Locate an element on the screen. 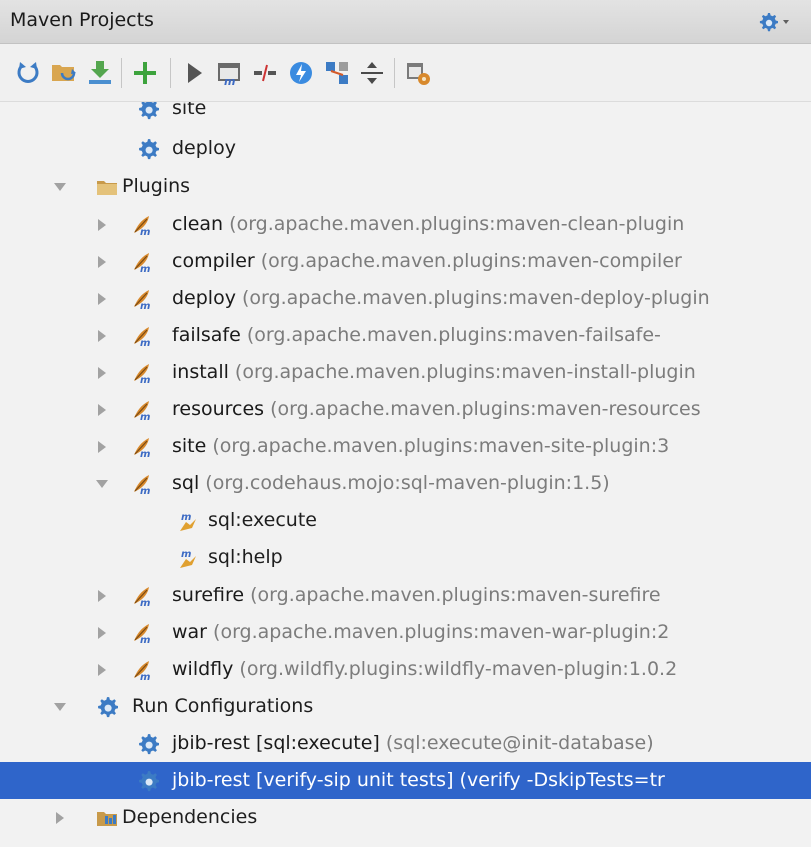  svg-text: m is located at coordinates (229, 81).